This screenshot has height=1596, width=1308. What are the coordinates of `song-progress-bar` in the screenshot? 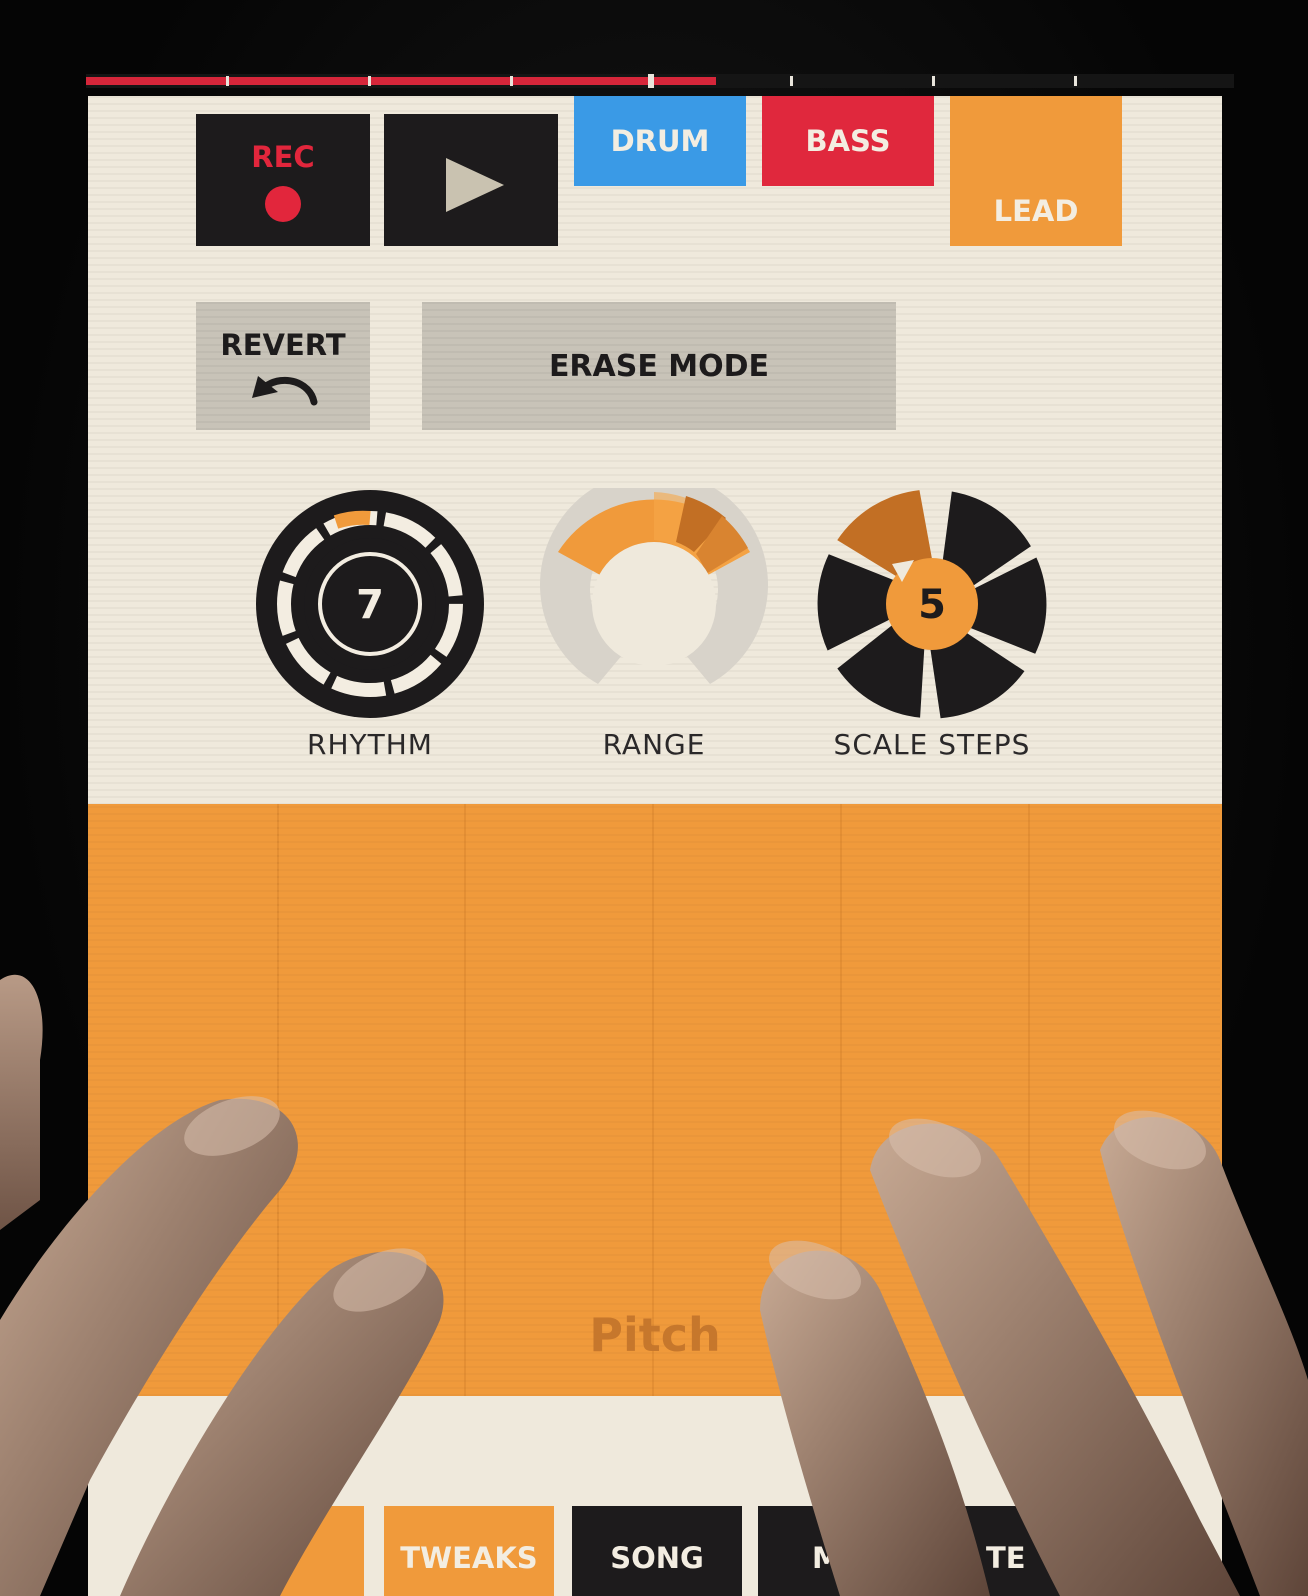 It's located at (660, 81).